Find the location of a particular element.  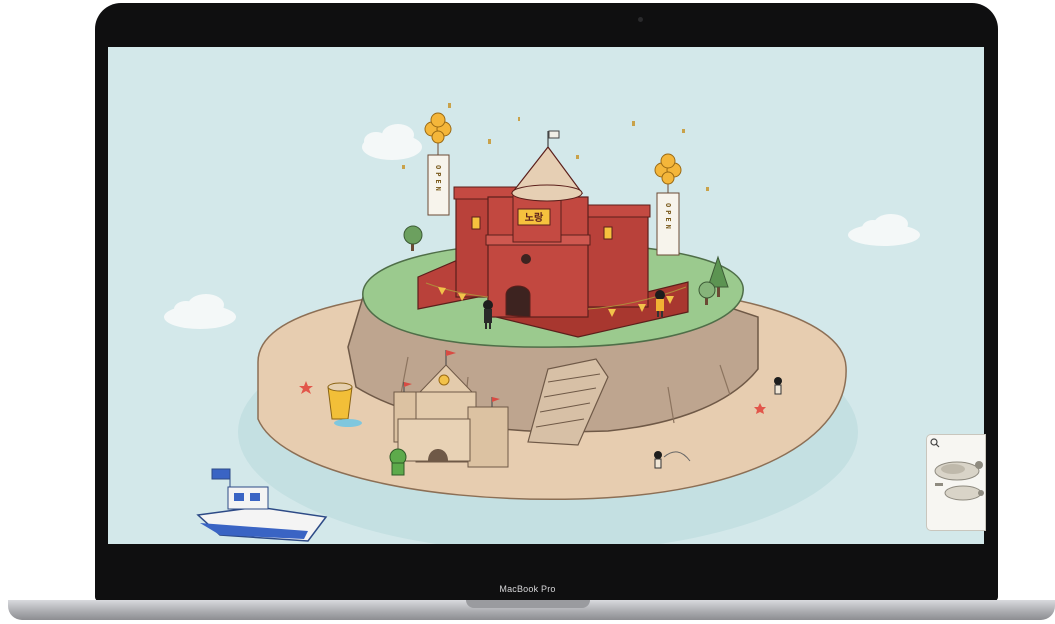

minimap-map is located at coordinates (956, 482).